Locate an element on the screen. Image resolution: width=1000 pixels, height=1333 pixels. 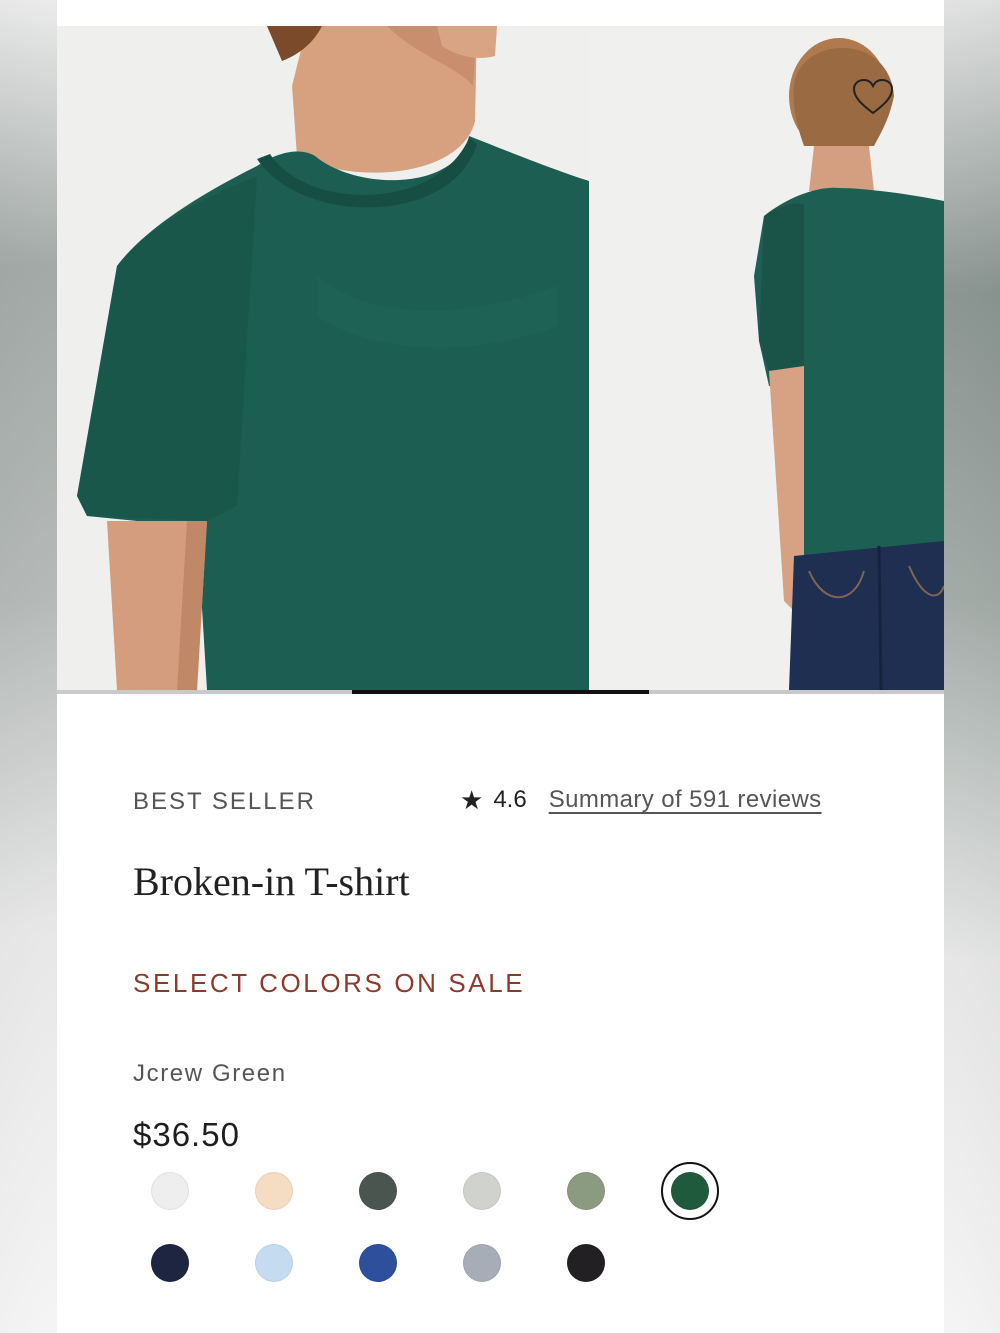
rating-summary: ★ 4.6 Summary of 591 reviews is located at coordinates (641, 800).